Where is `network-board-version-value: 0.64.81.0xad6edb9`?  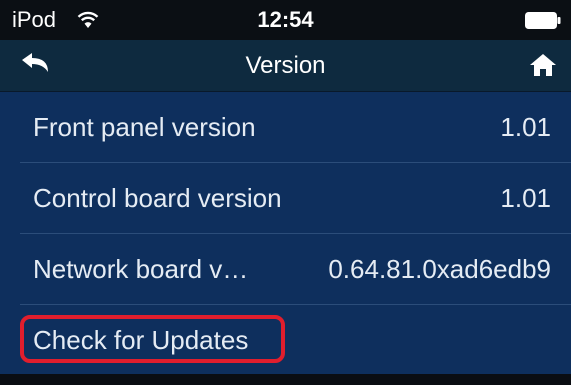 network-board-version-value: 0.64.81.0xad6edb9 is located at coordinates (439, 269).